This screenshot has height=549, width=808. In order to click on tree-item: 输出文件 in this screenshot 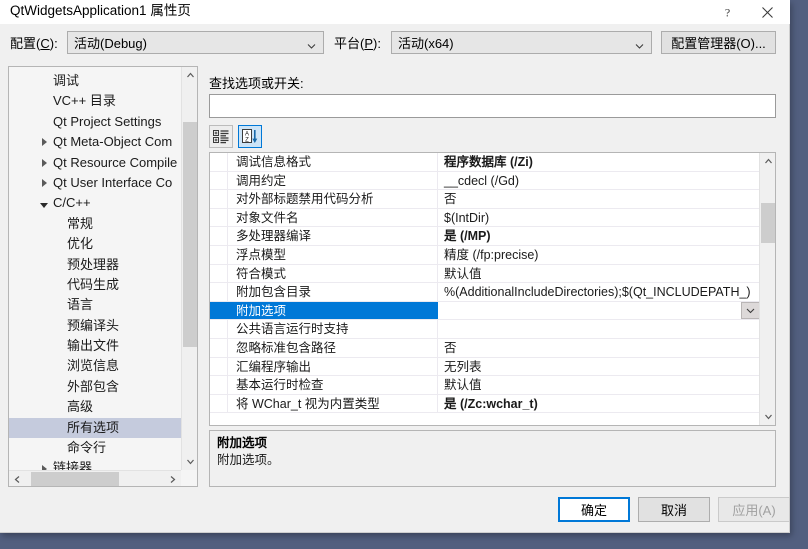, I will do `click(95, 346)`.